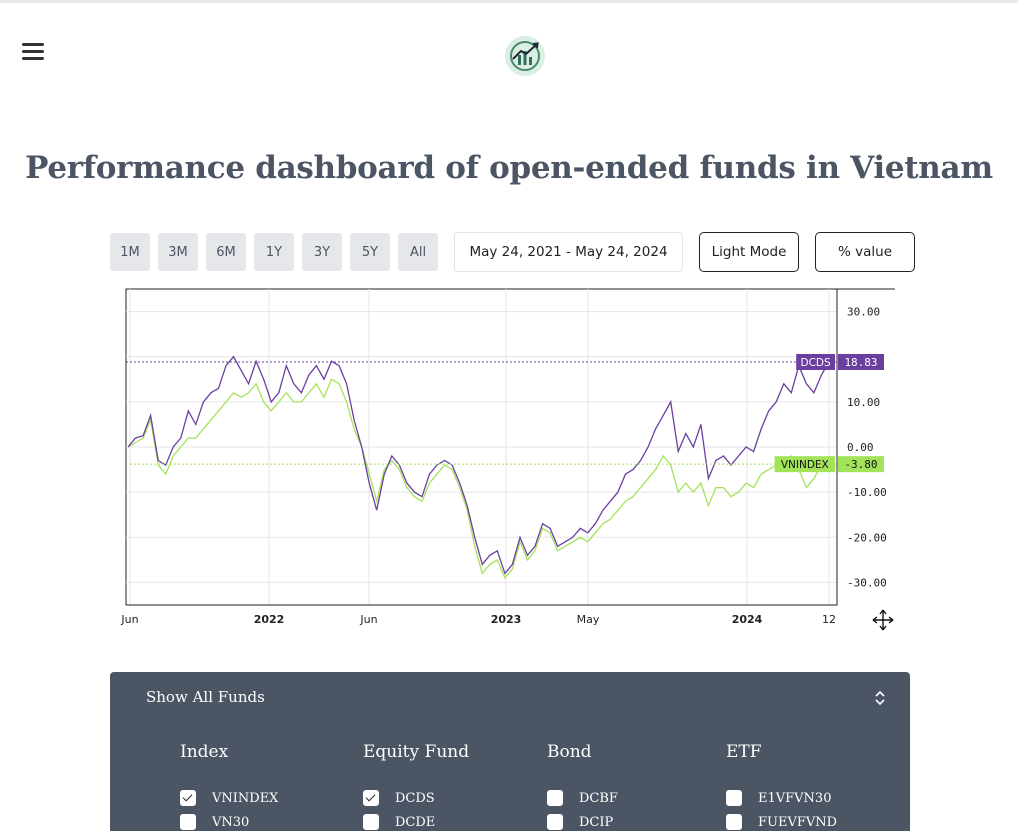 The width and height of the screenshot is (1018, 831). I want to click on fund-checkbox-dcde: DCDE, so click(399, 822).